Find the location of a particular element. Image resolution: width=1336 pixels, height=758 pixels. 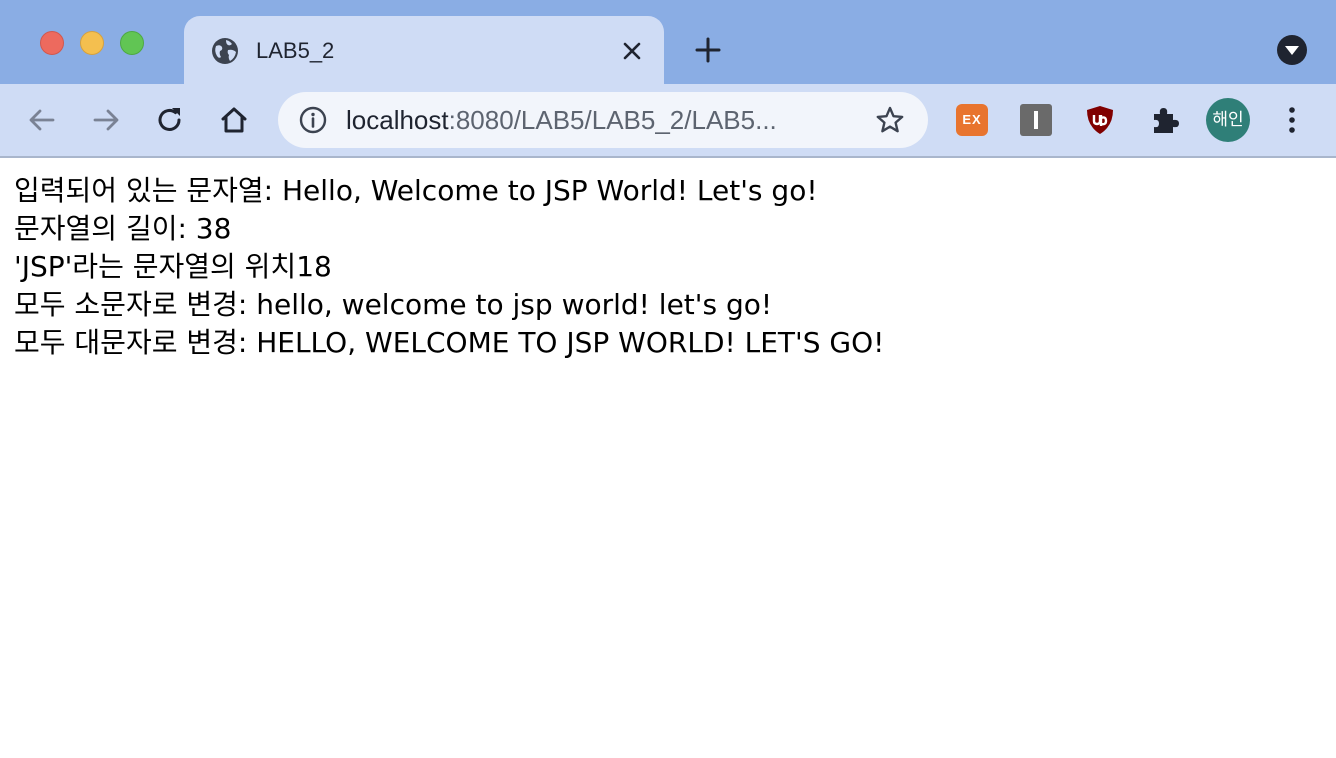

more-menu-icon is located at coordinates (1292, 120).